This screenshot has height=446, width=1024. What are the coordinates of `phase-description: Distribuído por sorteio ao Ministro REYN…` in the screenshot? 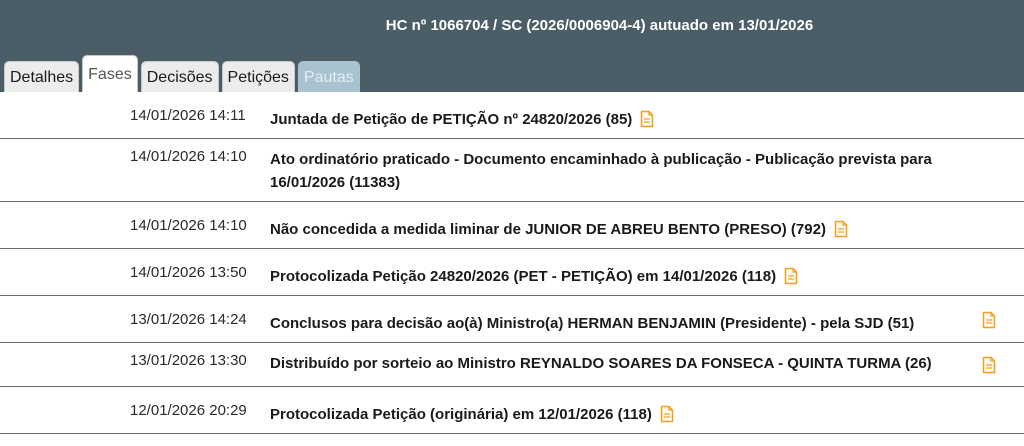 It's located at (601, 363).